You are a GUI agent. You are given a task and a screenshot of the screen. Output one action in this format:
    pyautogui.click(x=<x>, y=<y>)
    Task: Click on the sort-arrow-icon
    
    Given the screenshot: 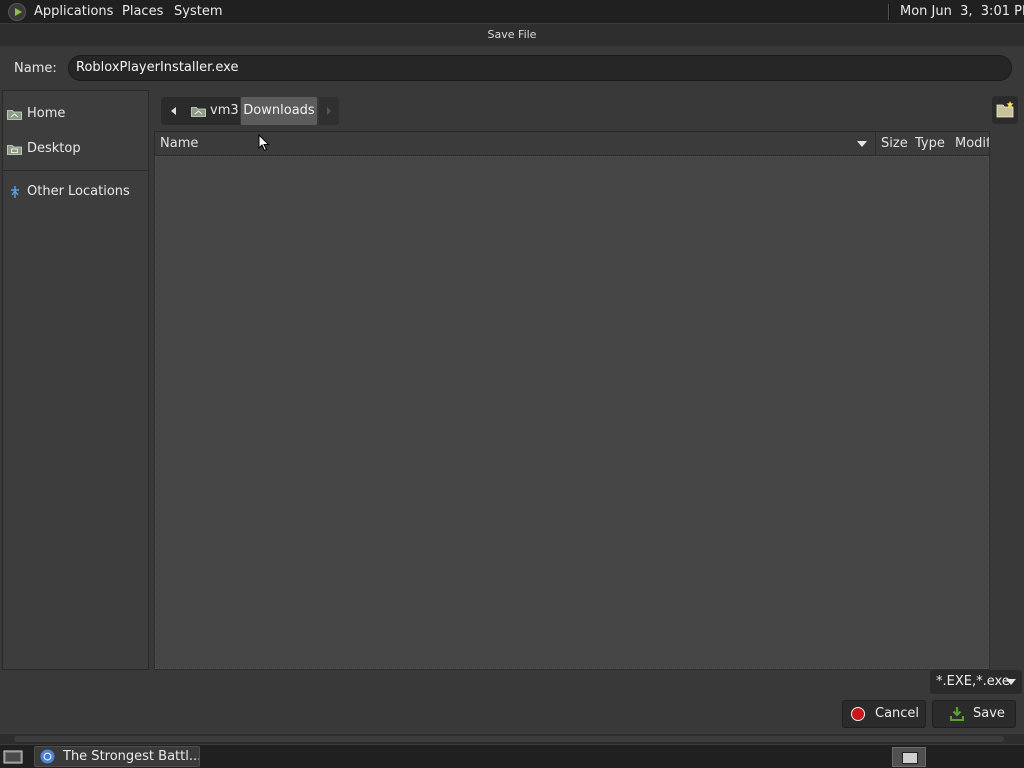 What is the action you would take?
    pyautogui.click(x=862, y=144)
    